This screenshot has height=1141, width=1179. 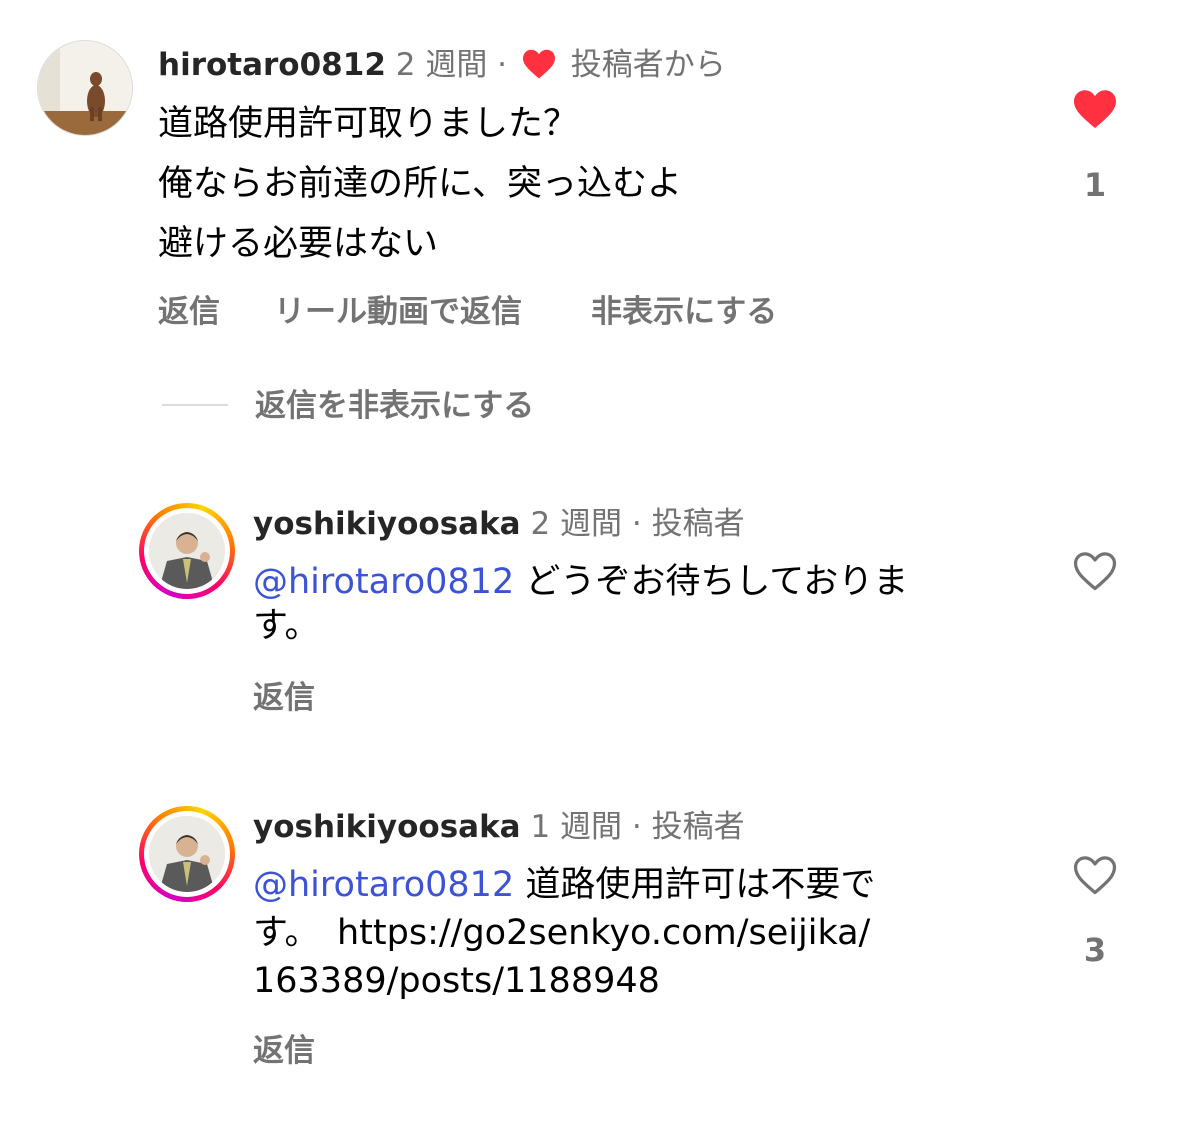 I want to click on reel-reply-button: リール動画で返信, so click(x=398, y=312).